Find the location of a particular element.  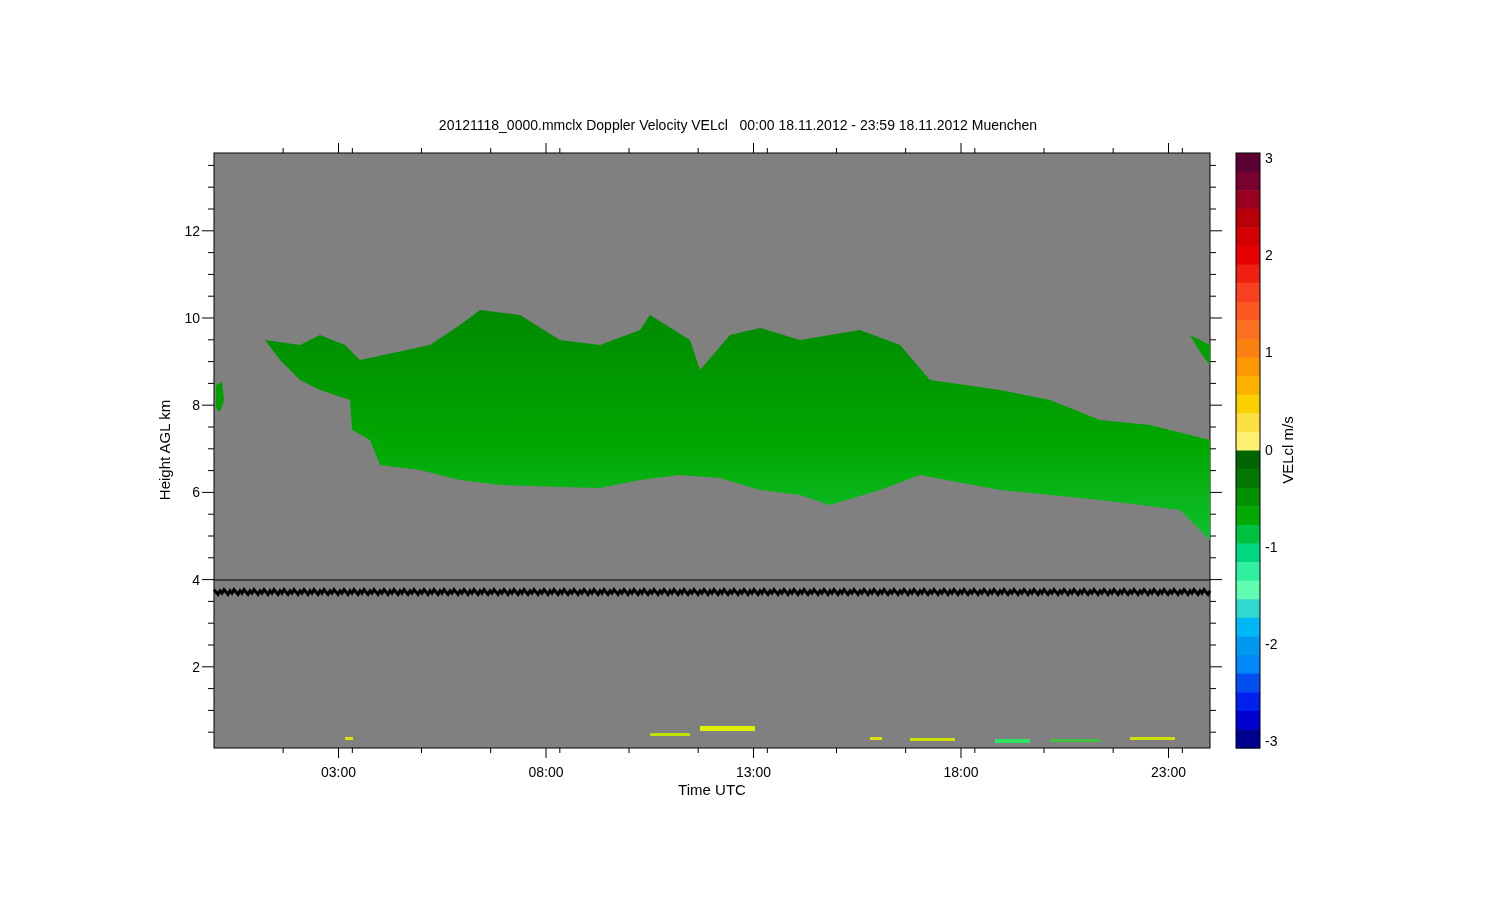

x-axis-label: Time UTC is located at coordinates (712, 789).